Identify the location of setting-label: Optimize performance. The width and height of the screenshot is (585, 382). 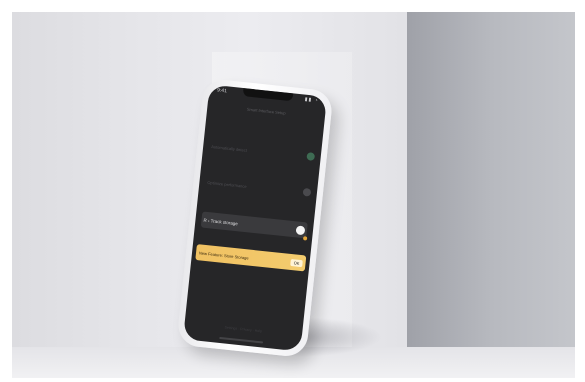
(227, 184).